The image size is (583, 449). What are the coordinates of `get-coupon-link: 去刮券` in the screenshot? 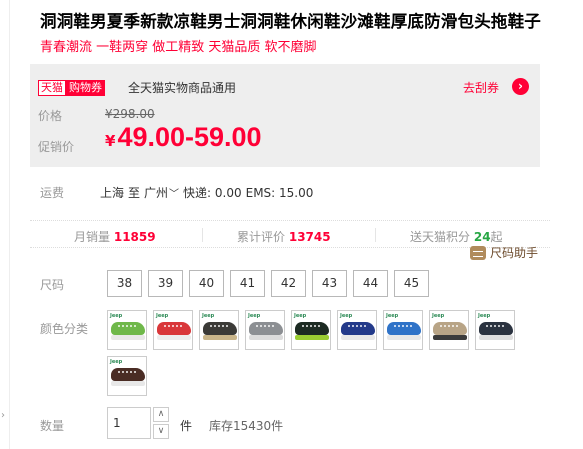 It's located at (481, 88).